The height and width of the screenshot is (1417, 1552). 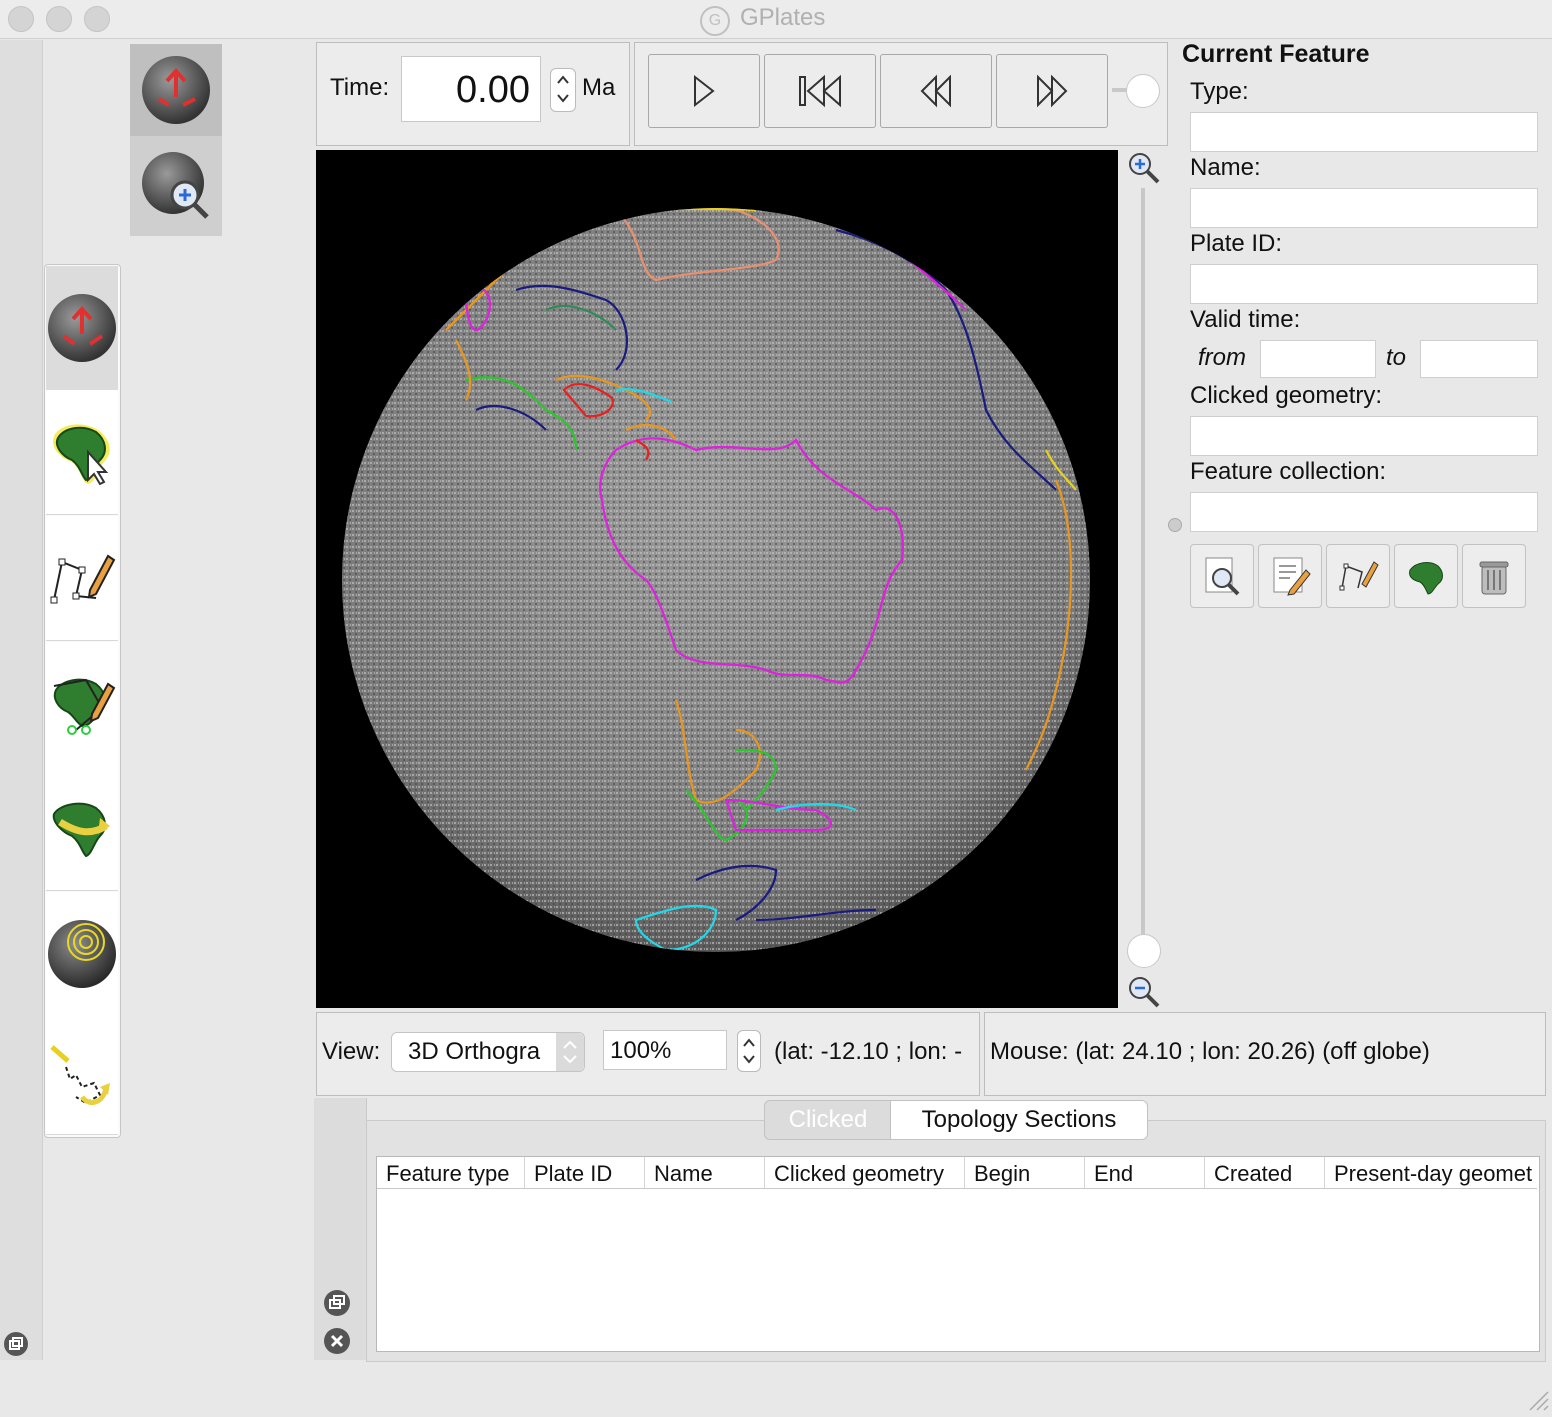 I want to click on float-window-icon, so click(x=337, y=1302).